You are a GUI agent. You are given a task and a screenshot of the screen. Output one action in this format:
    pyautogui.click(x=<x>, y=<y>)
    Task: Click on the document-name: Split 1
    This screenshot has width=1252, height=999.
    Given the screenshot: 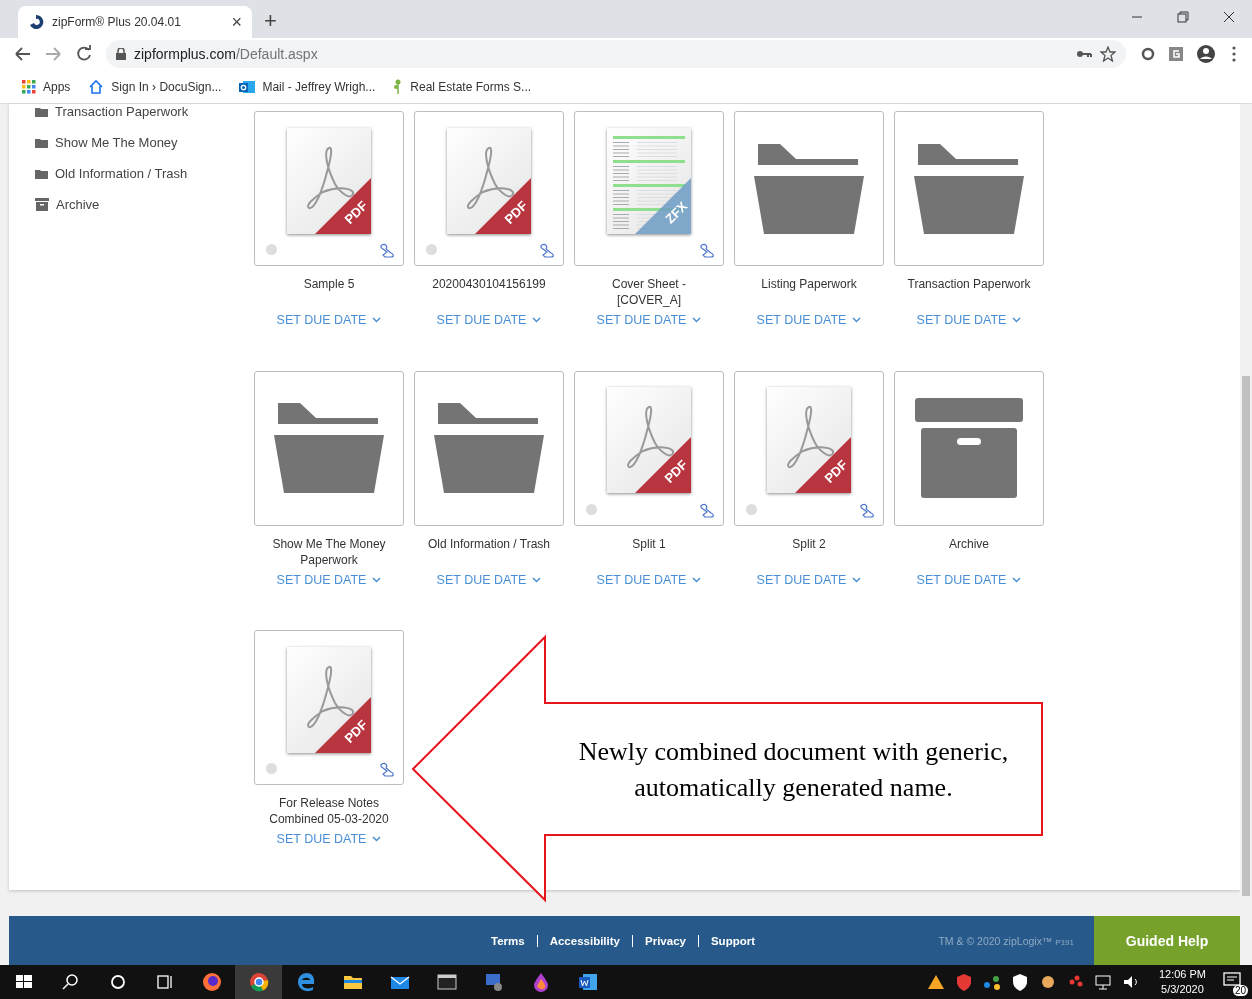 What is the action you would take?
    pyautogui.click(x=649, y=544)
    